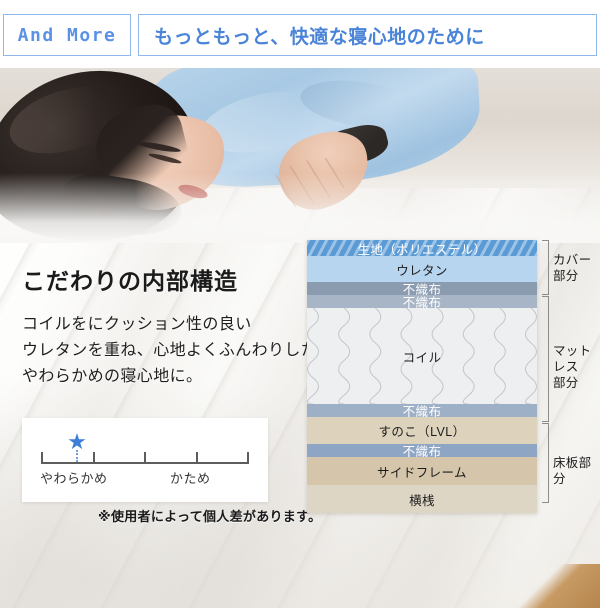  I want to click on diagram-layer: 横桟, so click(422, 499).